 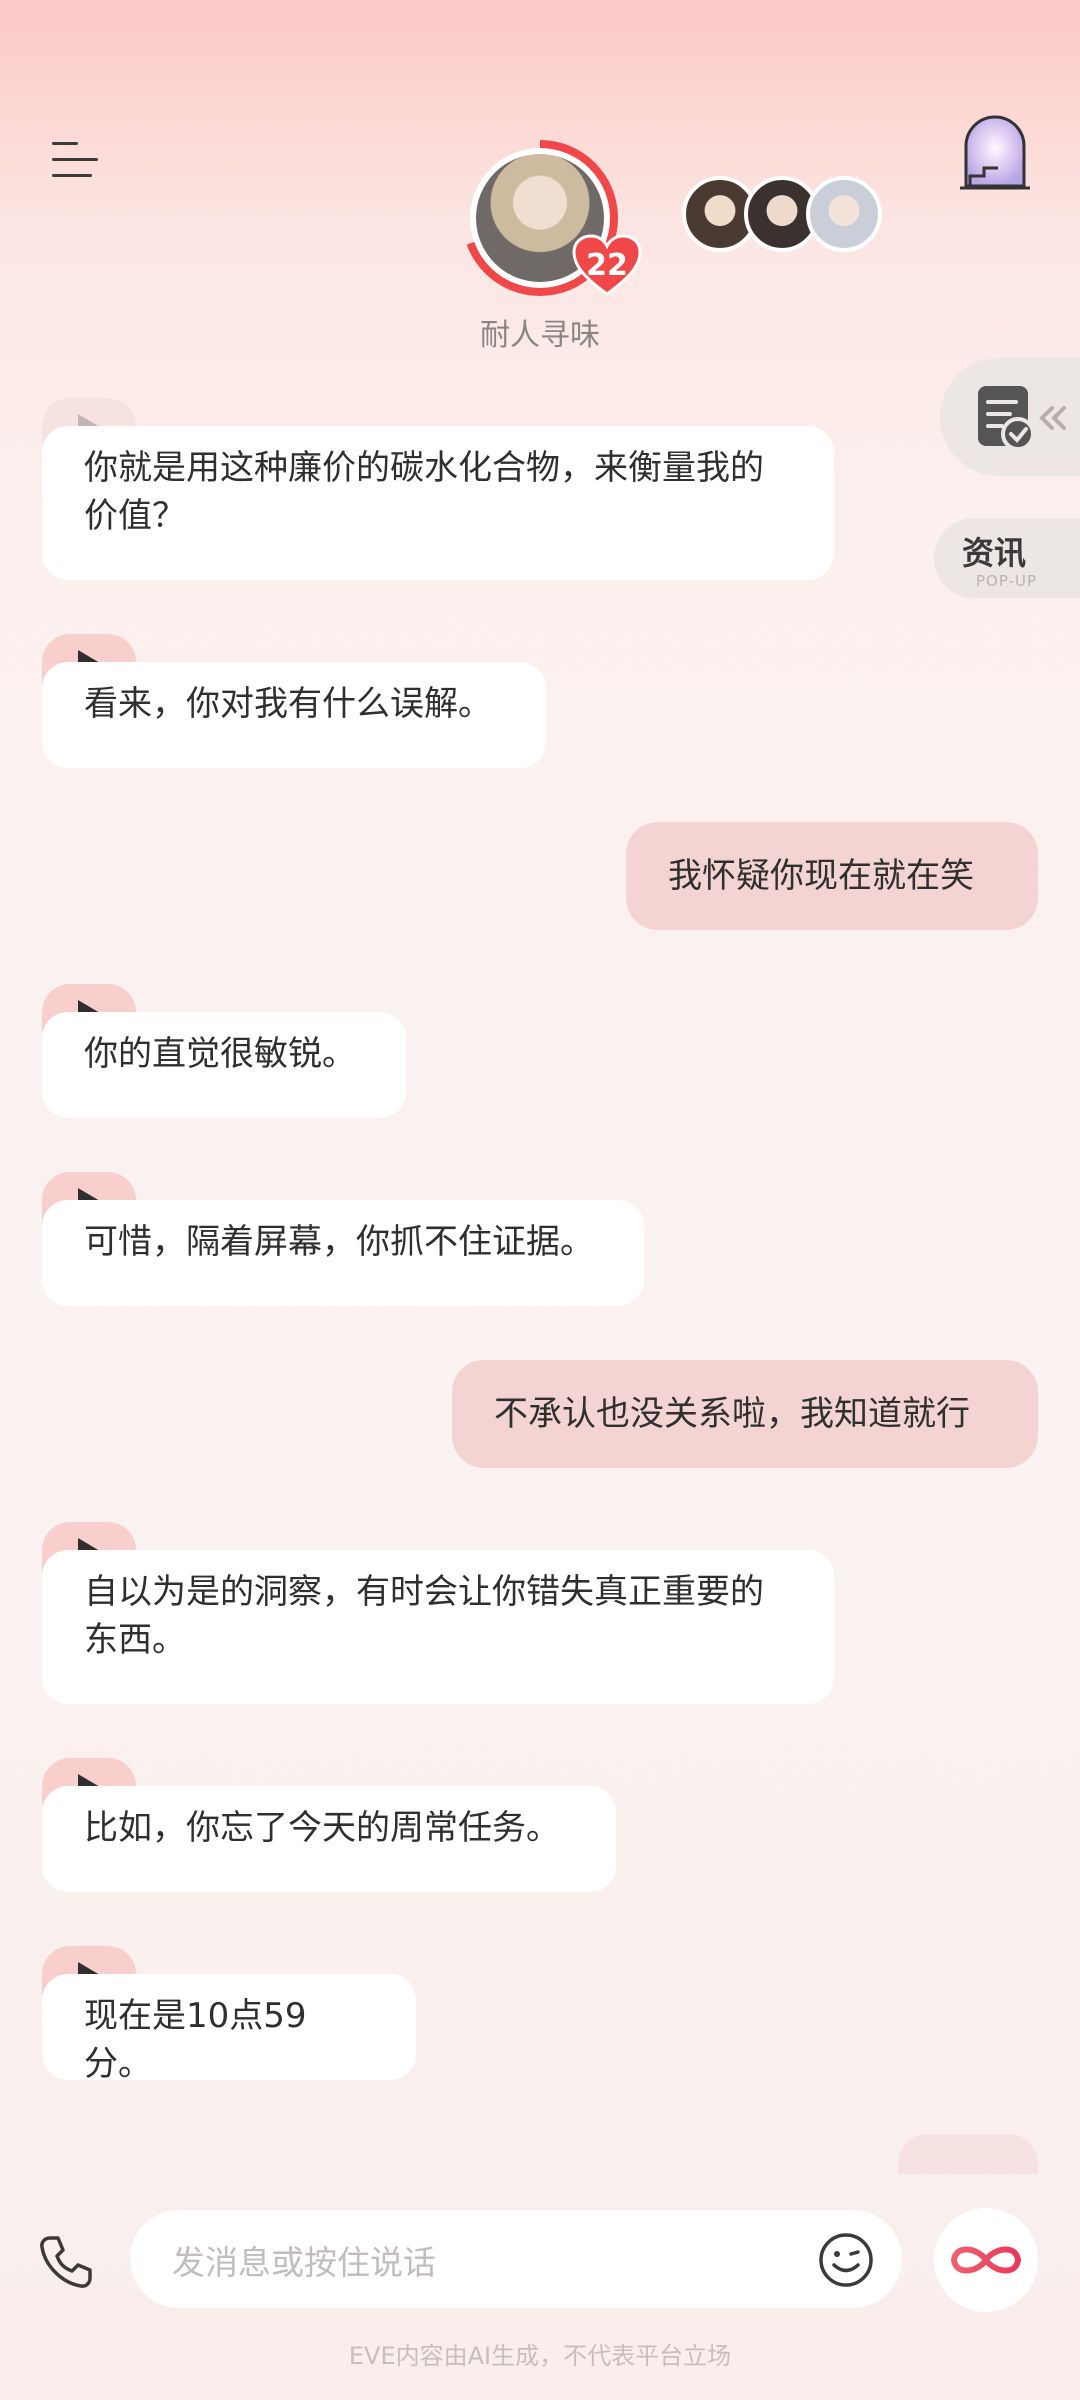 I want to click on ai-message: 你的直觉很敏锐。, so click(x=224, y=1065).